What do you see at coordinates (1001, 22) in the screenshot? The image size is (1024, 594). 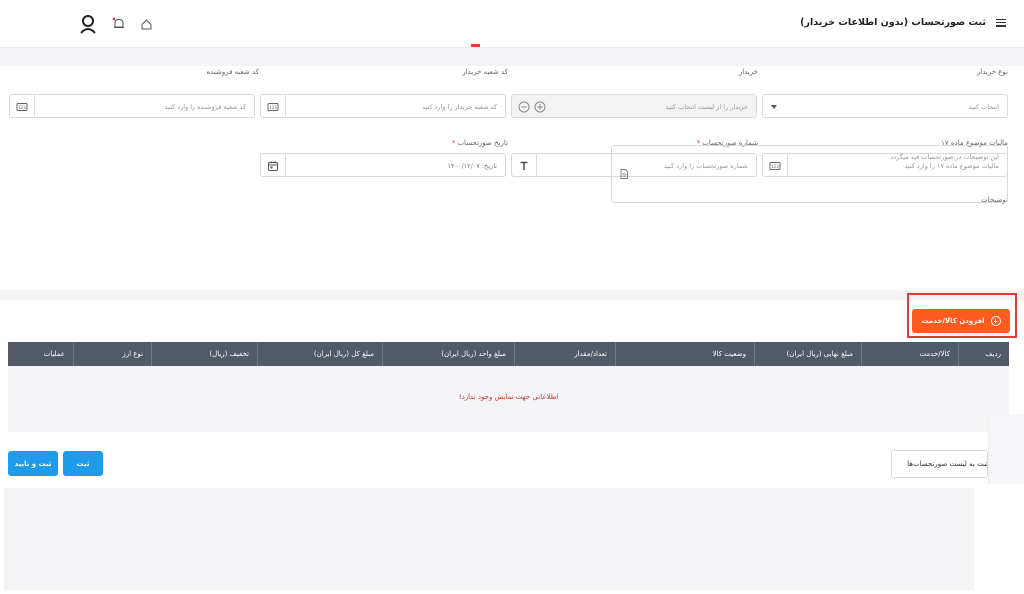 I see `menu-icon` at bounding box center [1001, 22].